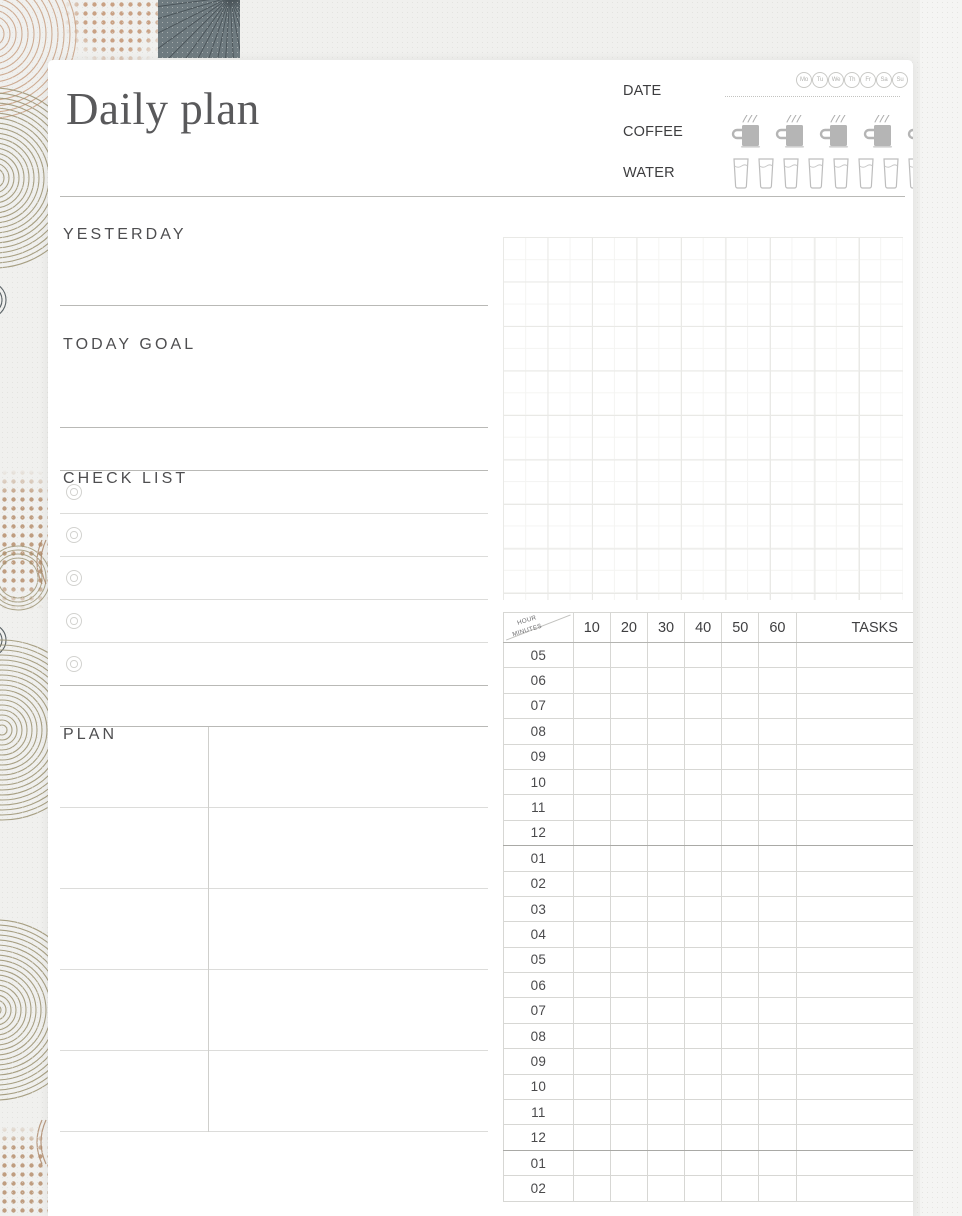 The width and height of the screenshot is (962, 1216). What do you see at coordinates (274, 256) in the screenshot?
I see `section-yesterday: YESTERDAY` at bounding box center [274, 256].